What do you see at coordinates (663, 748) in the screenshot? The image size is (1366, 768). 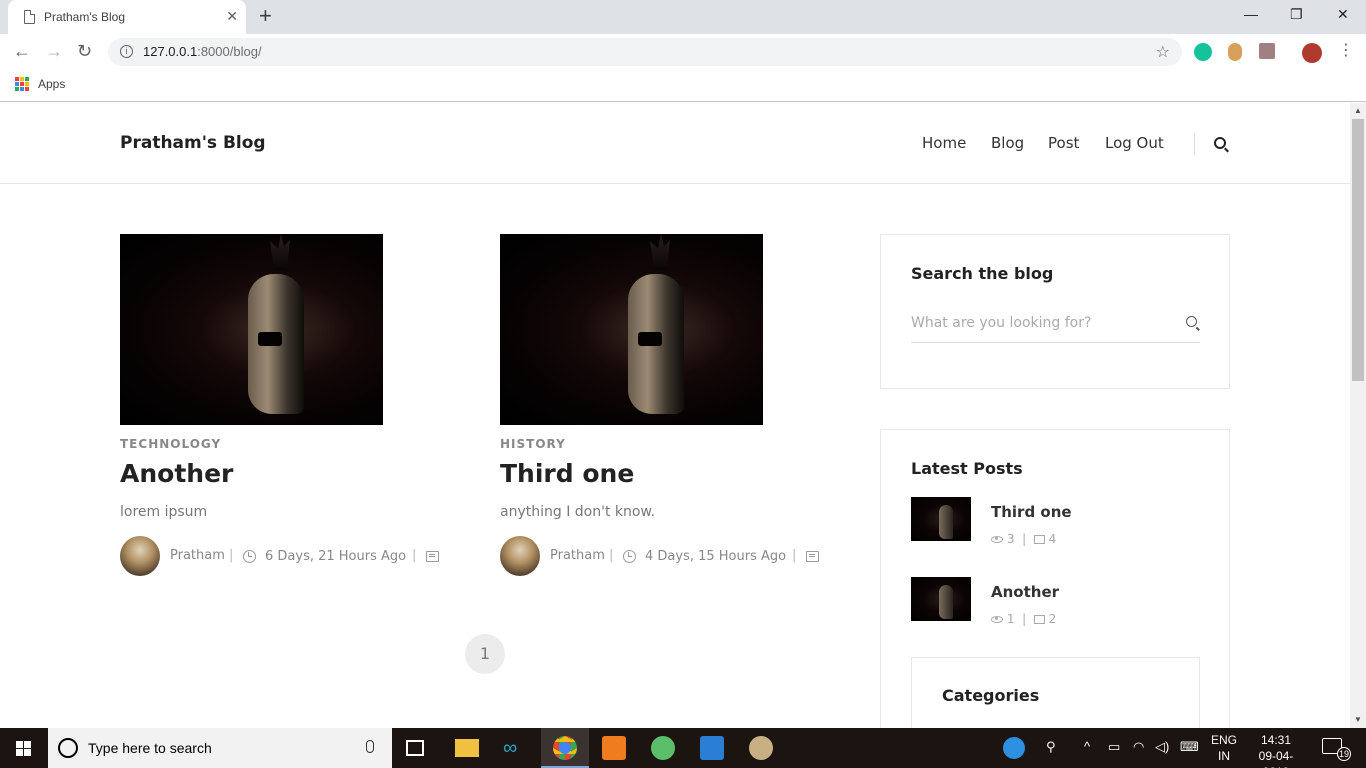 I see `atom-icon` at bounding box center [663, 748].